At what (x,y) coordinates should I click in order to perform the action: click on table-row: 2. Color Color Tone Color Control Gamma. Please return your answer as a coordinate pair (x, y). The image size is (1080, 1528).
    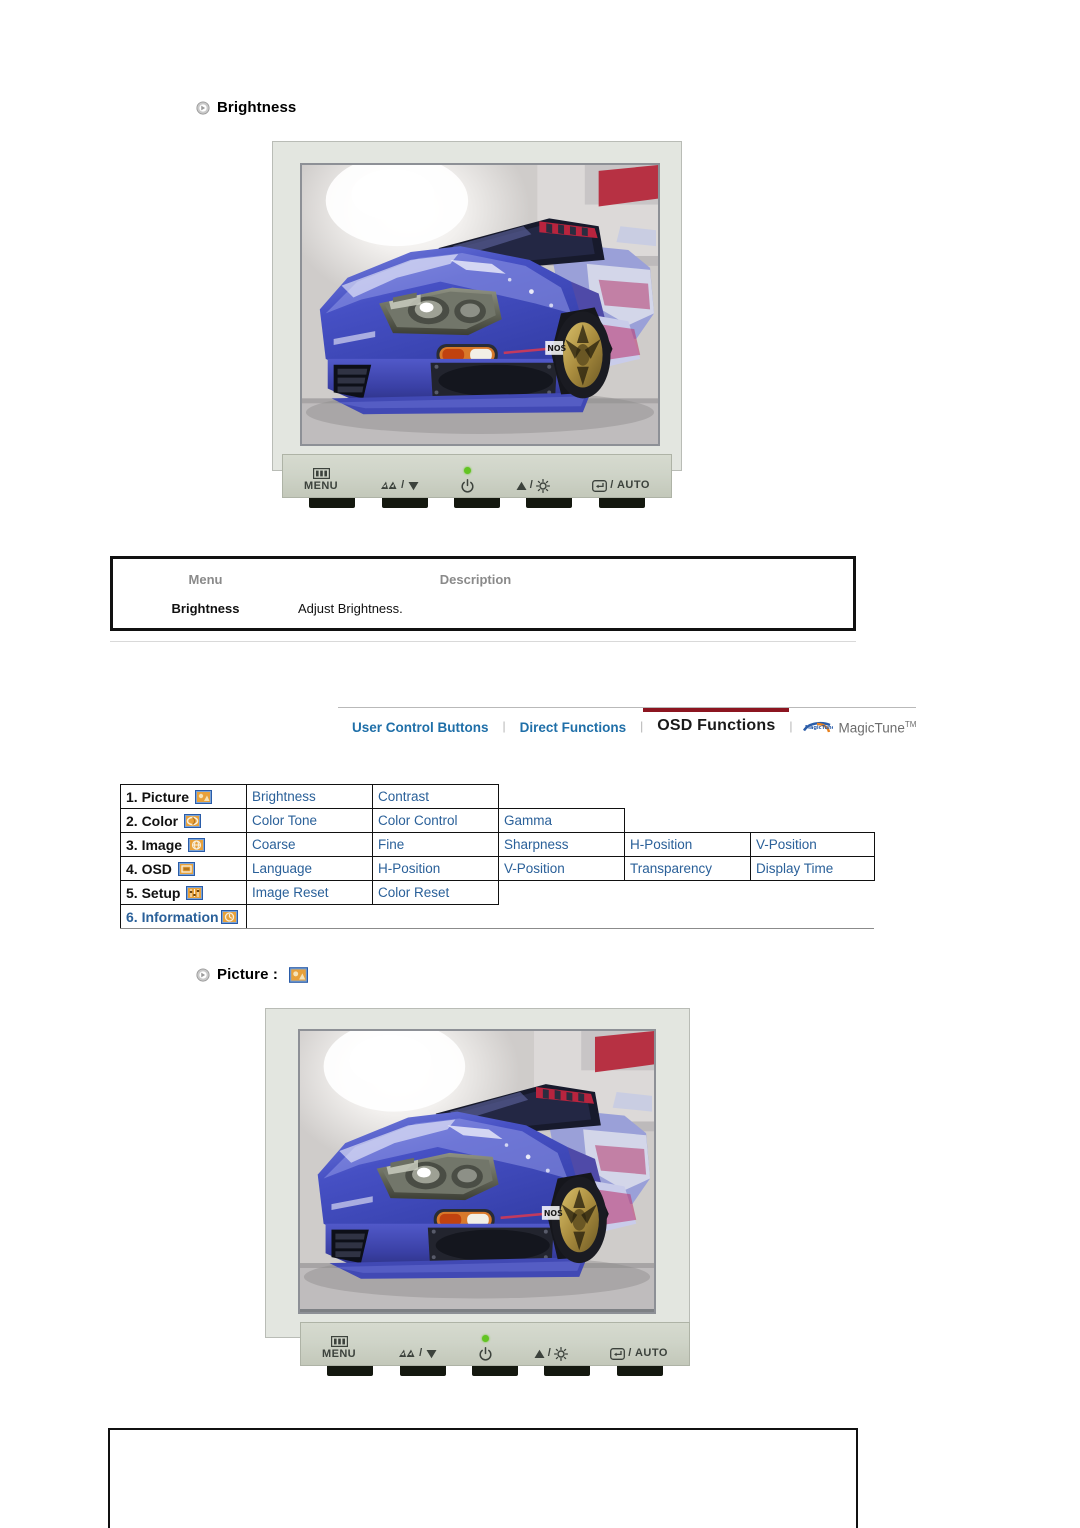
    Looking at the image, I should click on (497, 820).